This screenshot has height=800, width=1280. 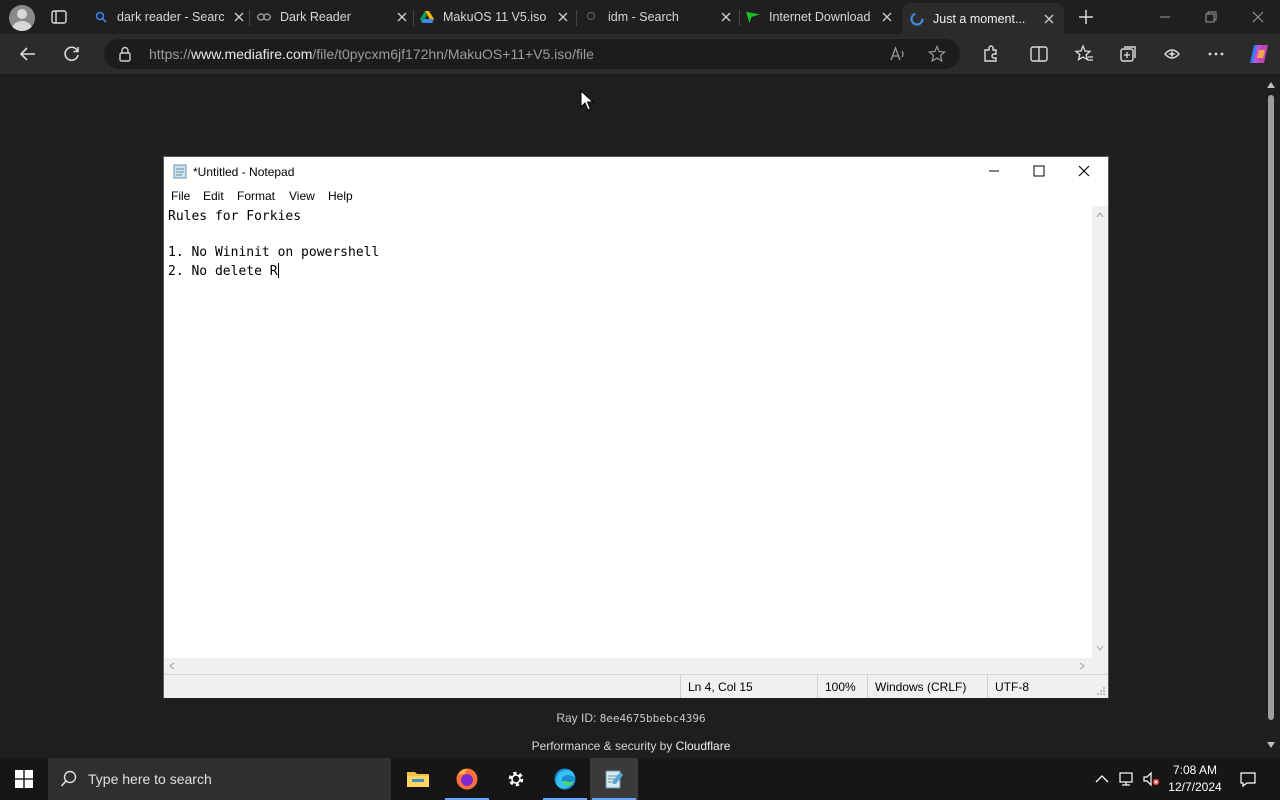 What do you see at coordinates (1172, 54) in the screenshot?
I see `browser-essentials-icon` at bounding box center [1172, 54].